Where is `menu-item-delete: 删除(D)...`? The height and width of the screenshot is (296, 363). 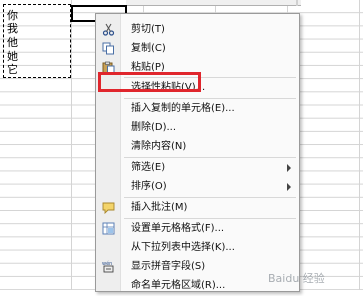
menu-item-delete: 删除(D)... is located at coordinates (197, 128).